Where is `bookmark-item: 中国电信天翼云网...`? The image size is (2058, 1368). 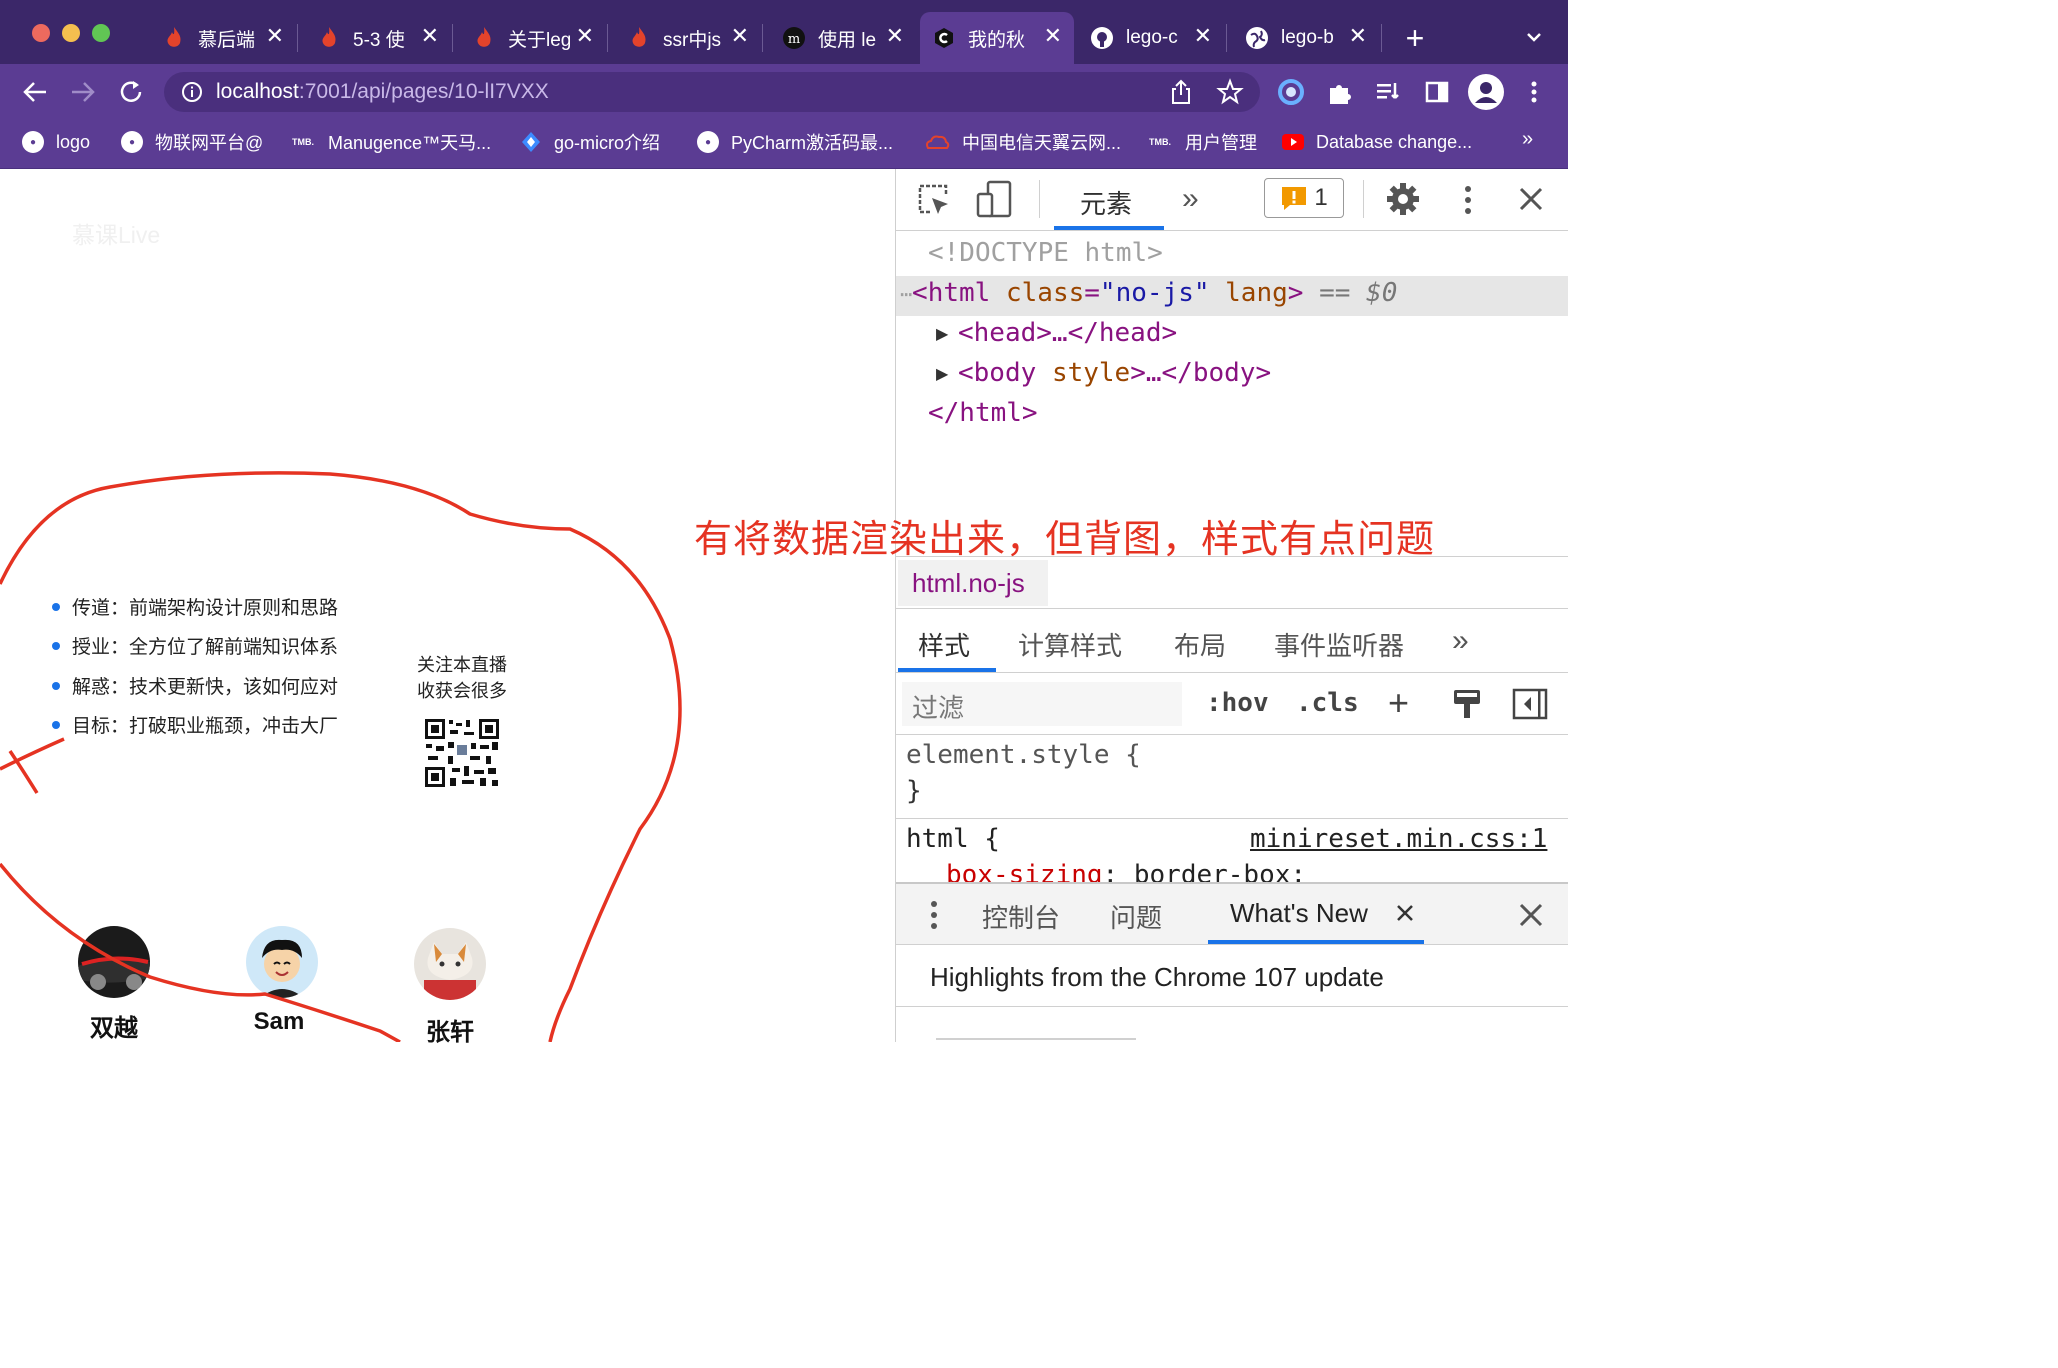
bookmark-item: 中国电信天翼云网... is located at coordinates (1022, 142).